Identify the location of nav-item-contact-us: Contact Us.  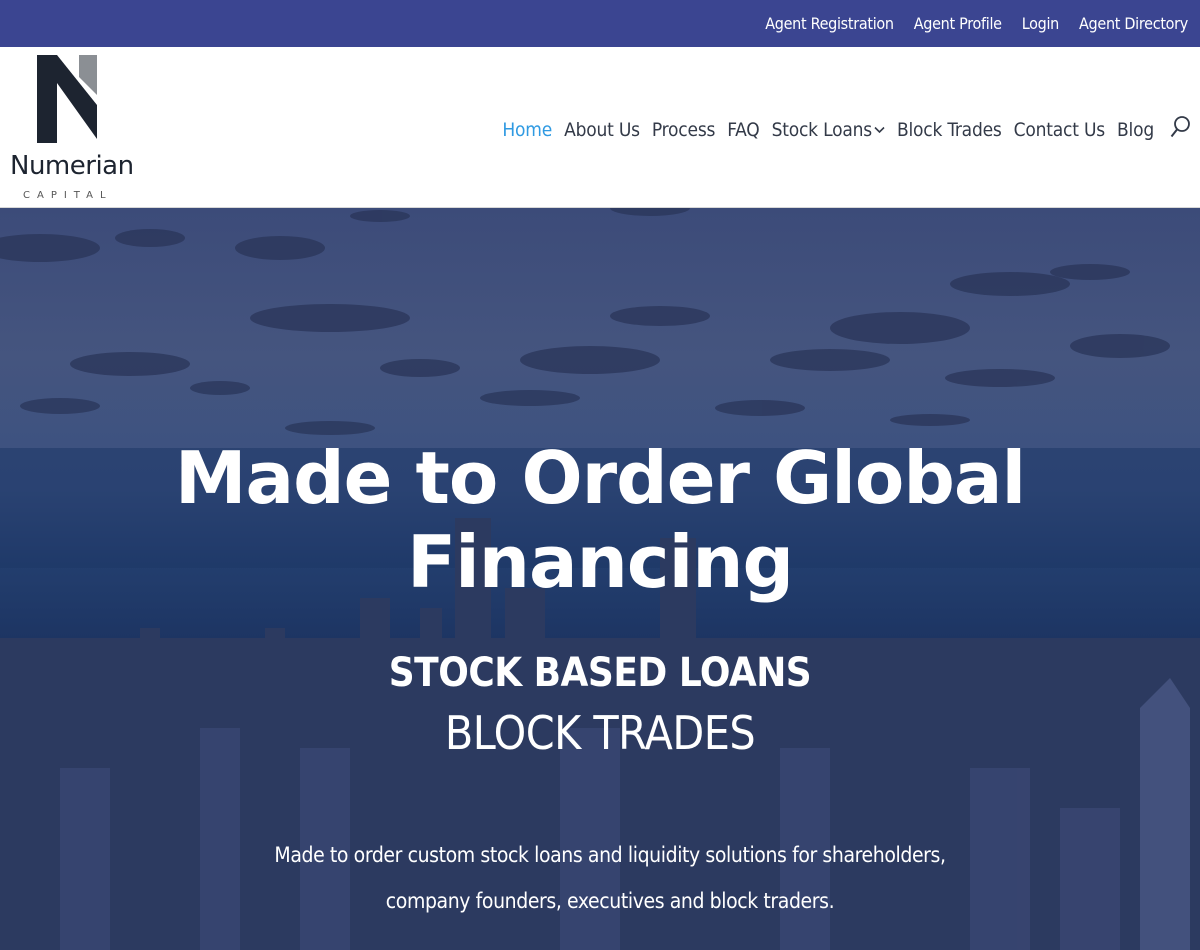
(1060, 130).